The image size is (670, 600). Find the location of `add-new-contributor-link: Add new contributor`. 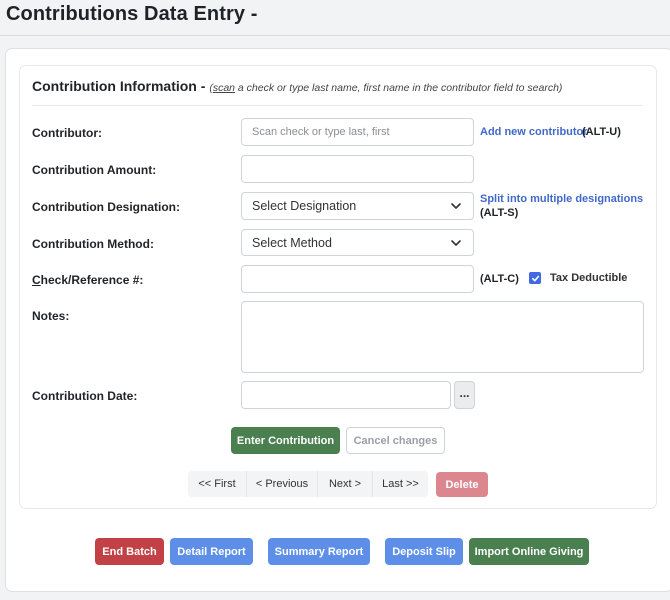

add-new-contributor-link: Add new contributor is located at coordinates (534, 132).